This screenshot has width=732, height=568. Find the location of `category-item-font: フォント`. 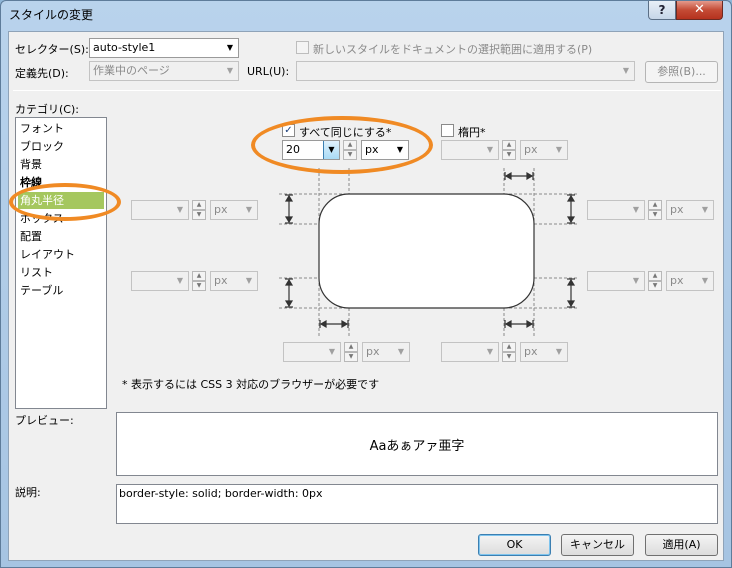

category-item-font: フォント is located at coordinates (61, 128).